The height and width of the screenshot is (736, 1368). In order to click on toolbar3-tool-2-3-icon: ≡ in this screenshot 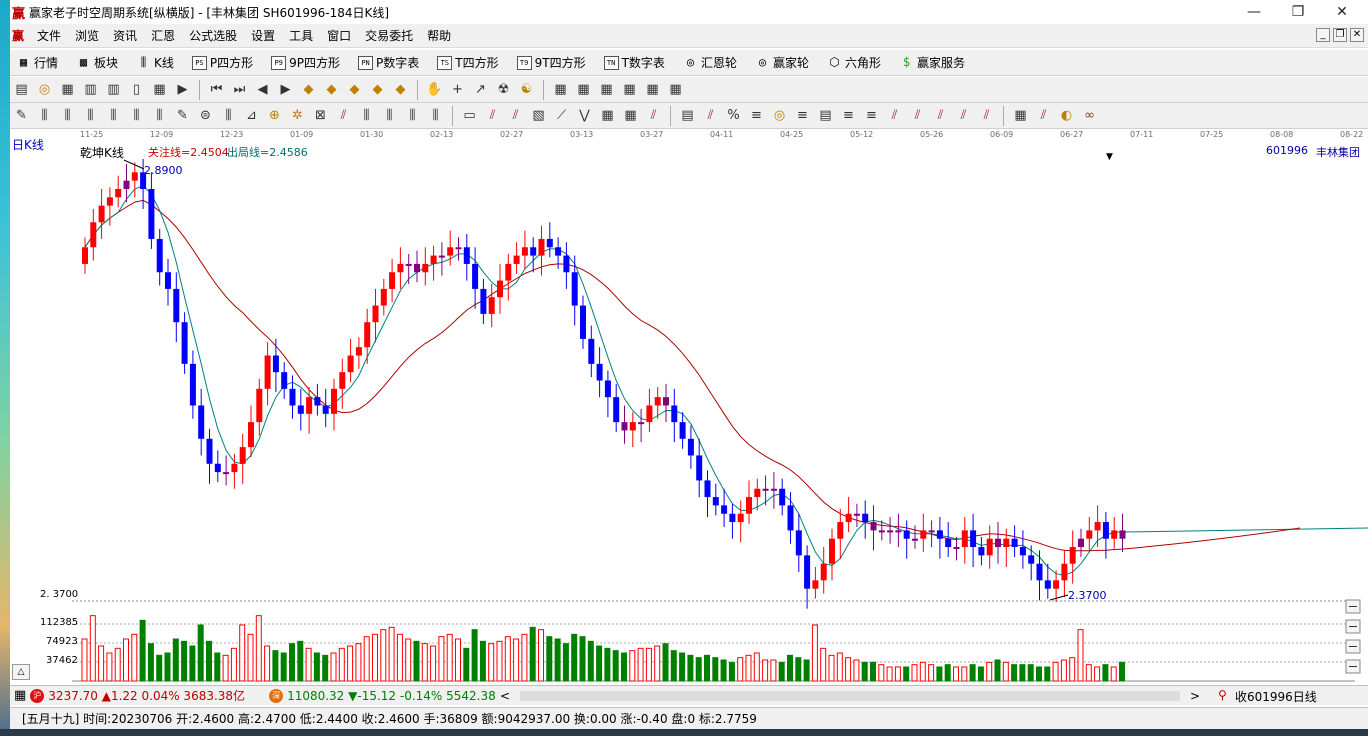, I will do `click(757, 116)`.